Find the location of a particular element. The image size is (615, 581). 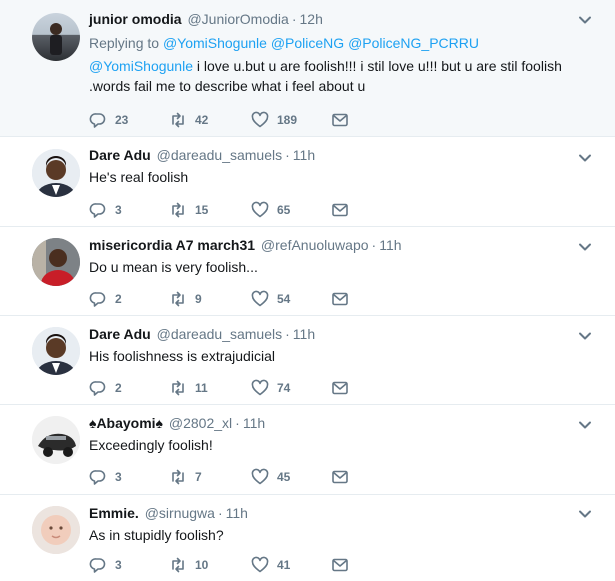

reply-count: 23 is located at coordinates (122, 120).